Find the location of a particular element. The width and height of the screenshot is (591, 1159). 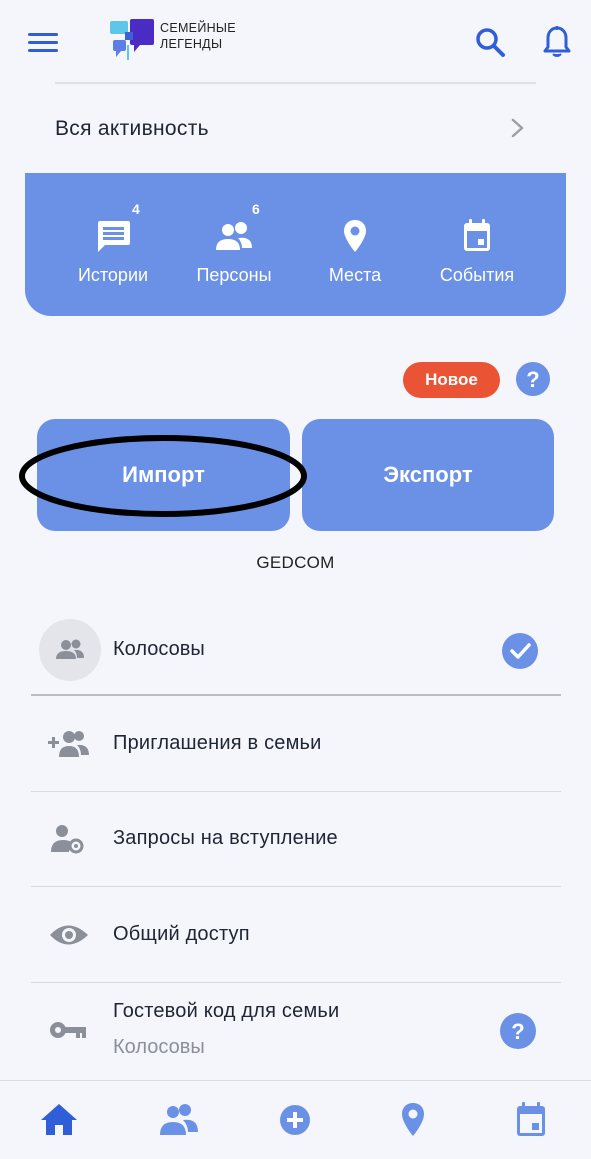

add-group-icon is located at coordinates (69, 744).